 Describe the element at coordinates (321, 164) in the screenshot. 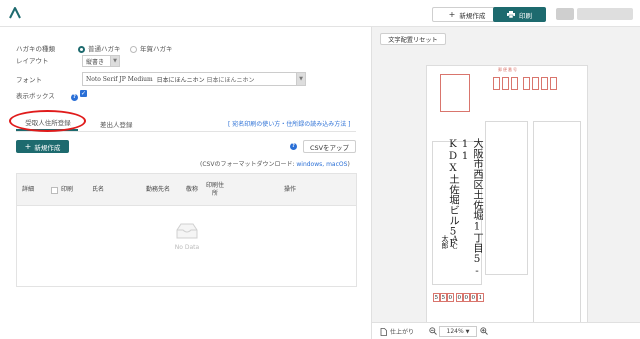

I see `csv-format-links: windows, macOS` at that location.